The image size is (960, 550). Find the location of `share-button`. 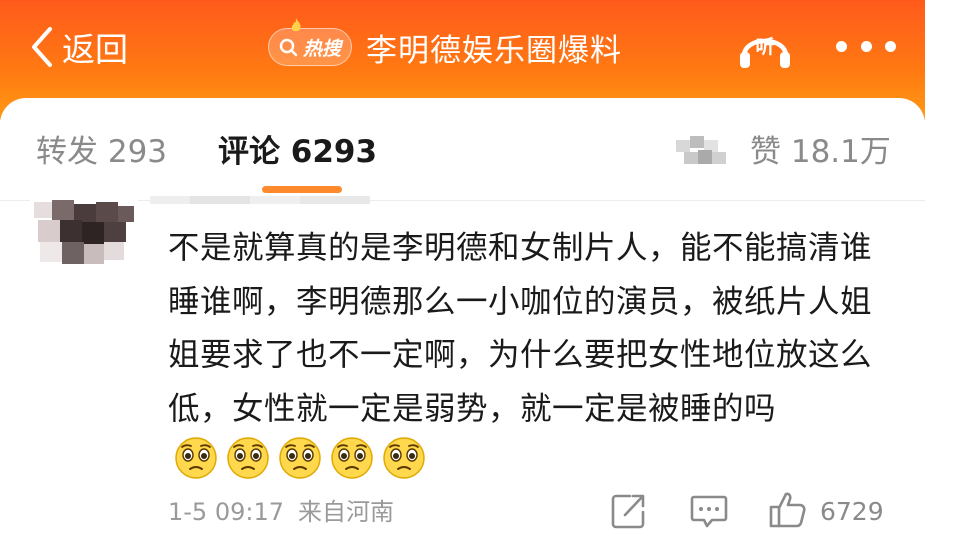

share-button is located at coordinates (628, 510).